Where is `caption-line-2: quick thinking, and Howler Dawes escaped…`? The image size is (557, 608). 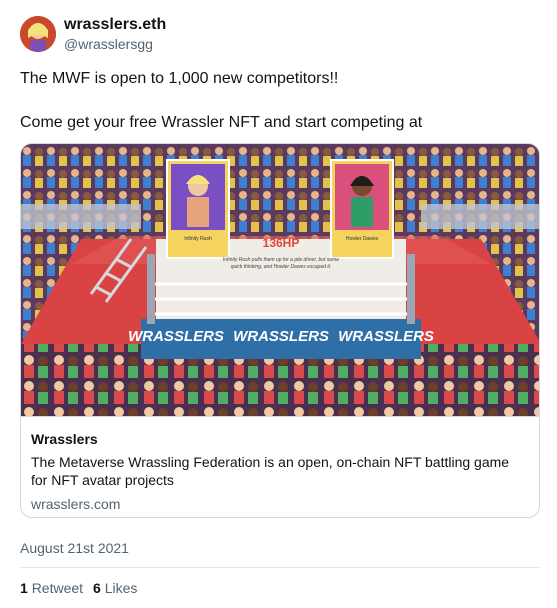 caption-line-2: quick thinking, and Howler Dawes escaped… is located at coordinates (281, 267).